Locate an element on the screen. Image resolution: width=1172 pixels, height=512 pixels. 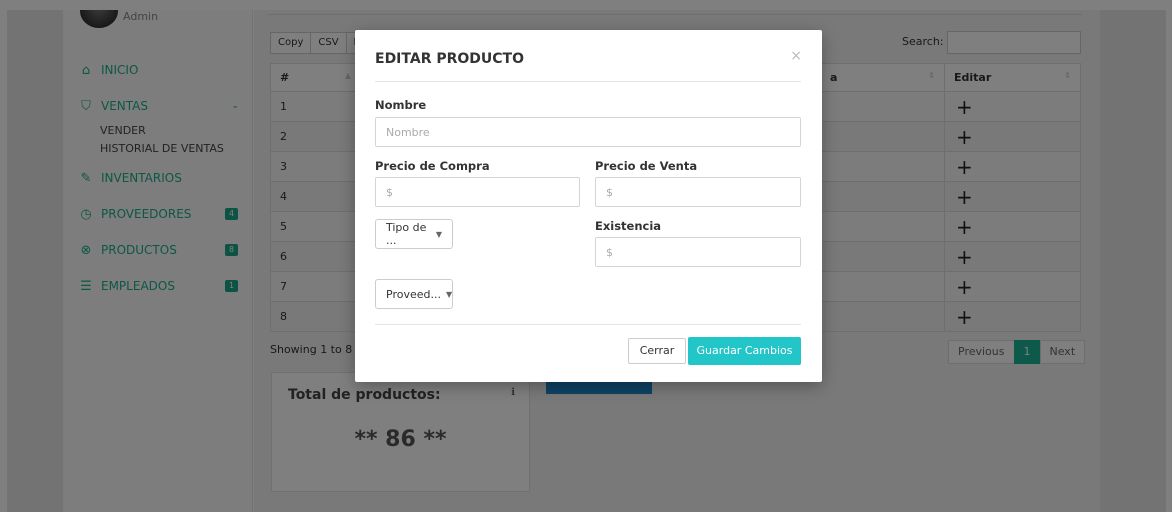
precio-venta-input is located at coordinates (698, 192).